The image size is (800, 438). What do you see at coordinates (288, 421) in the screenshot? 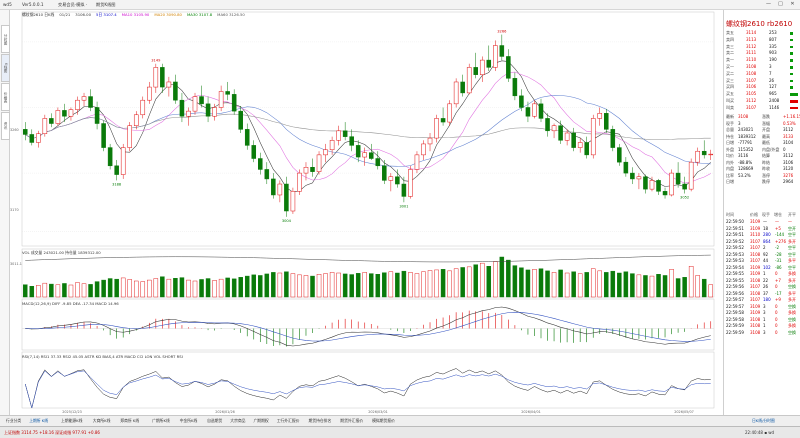
I see `market-tab: 工行外汇报价` at bounding box center [288, 421].